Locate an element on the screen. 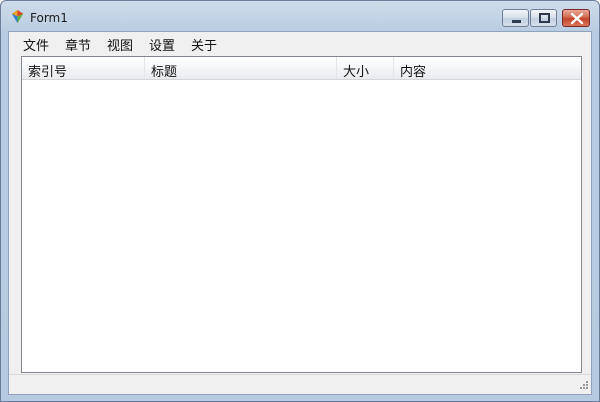 The height and width of the screenshot is (402, 600). close-icon is located at coordinates (577, 18).